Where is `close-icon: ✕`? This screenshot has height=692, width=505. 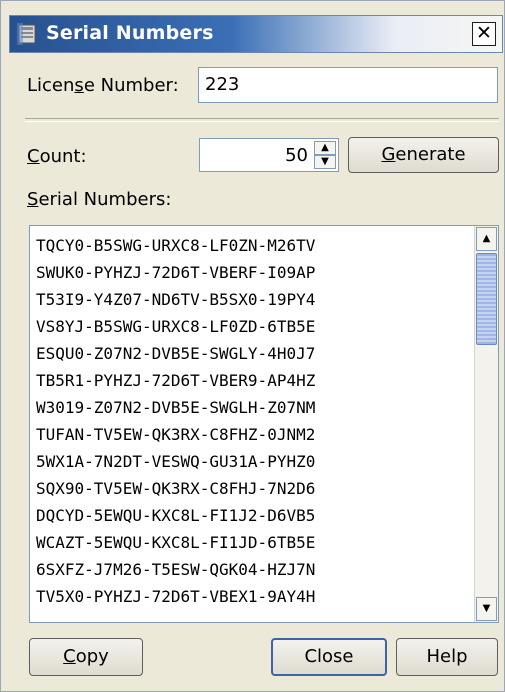
close-icon: ✕ is located at coordinates (484, 33).